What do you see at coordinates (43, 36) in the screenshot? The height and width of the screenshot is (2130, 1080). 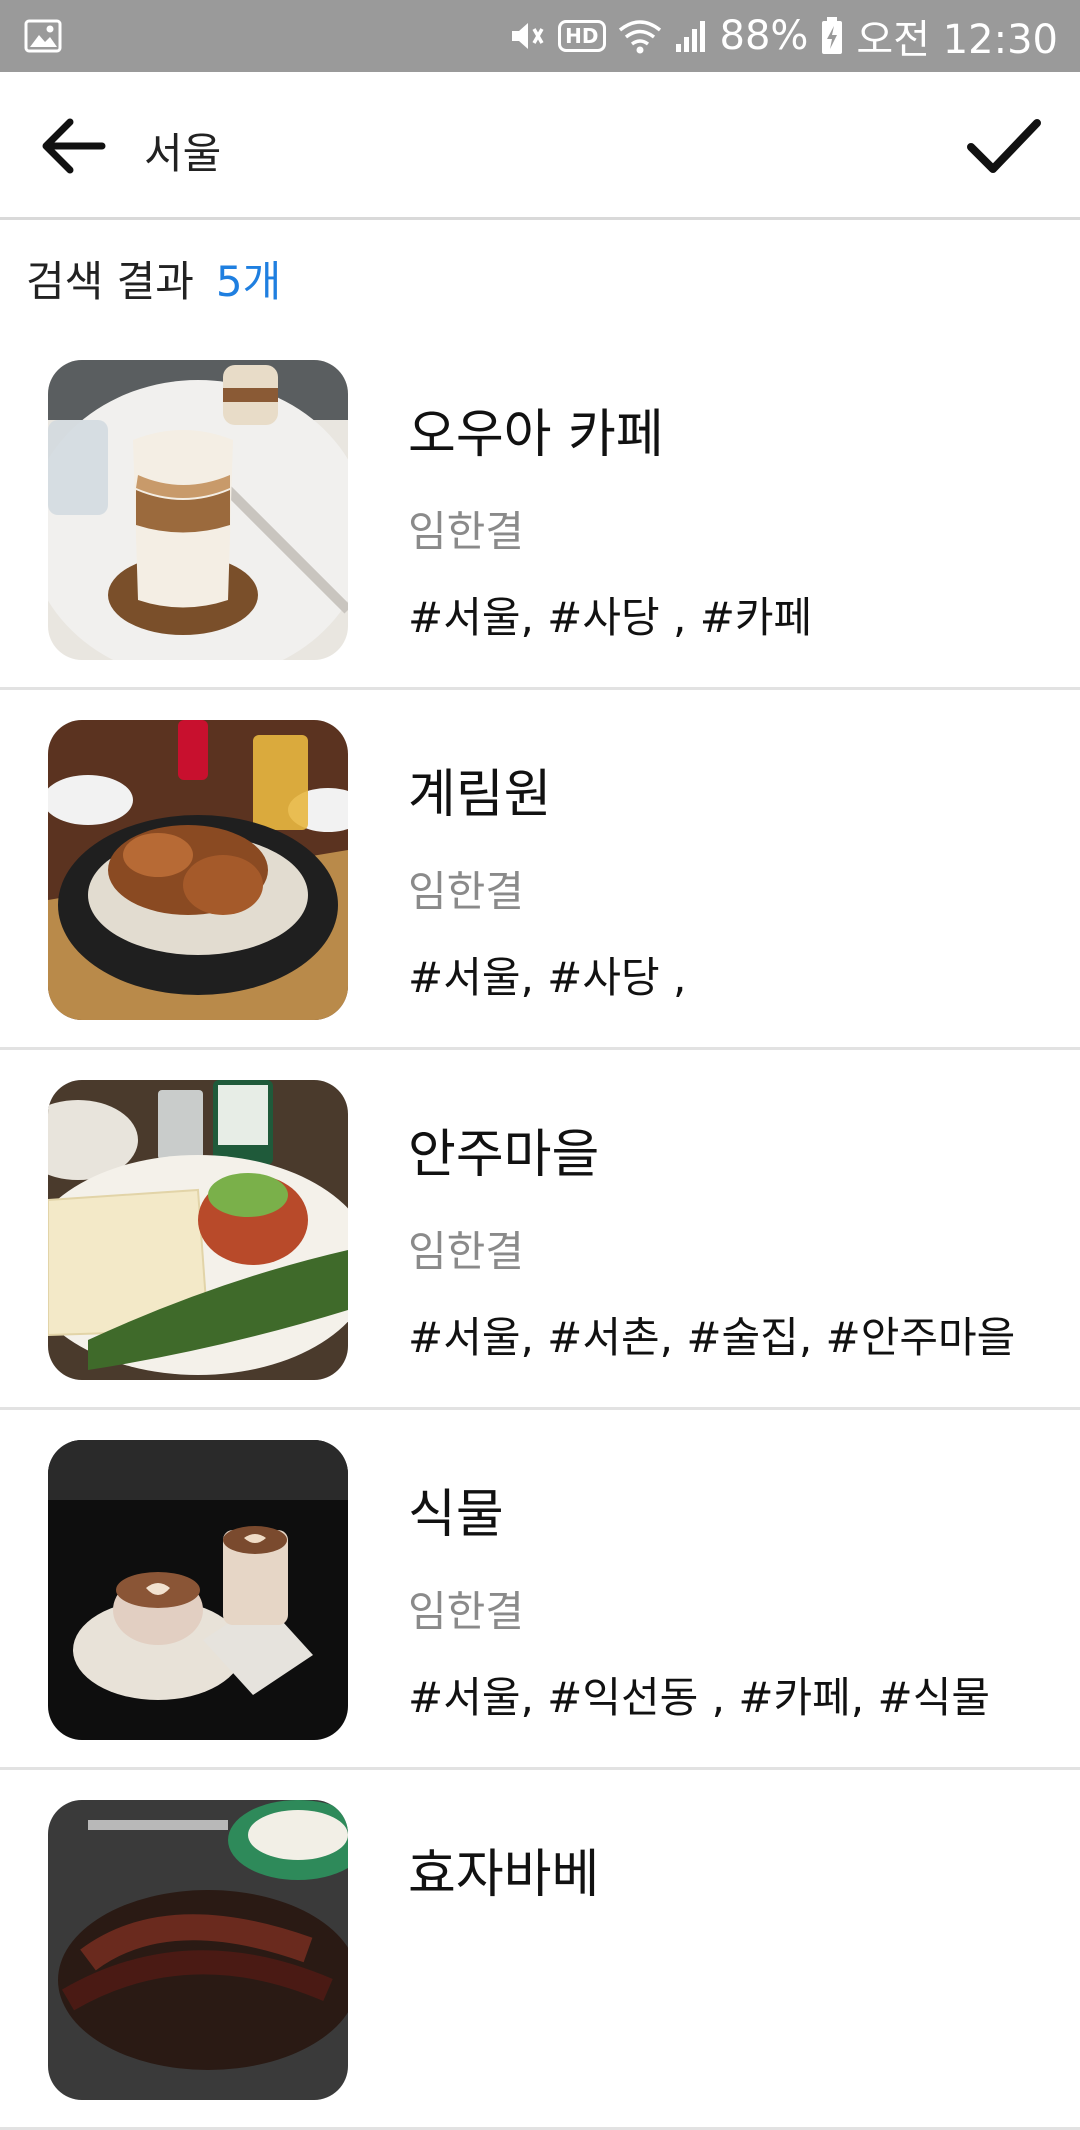 I see `image-icon` at bounding box center [43, 36].